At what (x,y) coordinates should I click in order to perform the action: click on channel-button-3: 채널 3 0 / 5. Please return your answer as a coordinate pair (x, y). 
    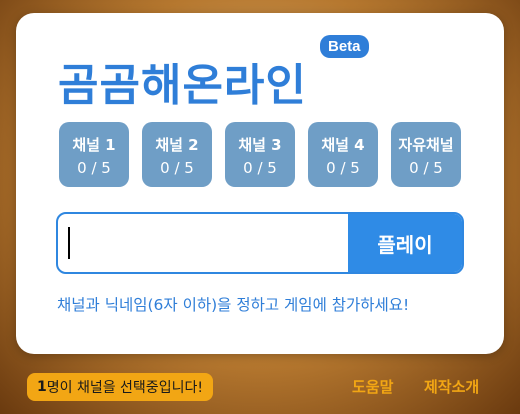
    Looking at the image, I should click on (260, 154).